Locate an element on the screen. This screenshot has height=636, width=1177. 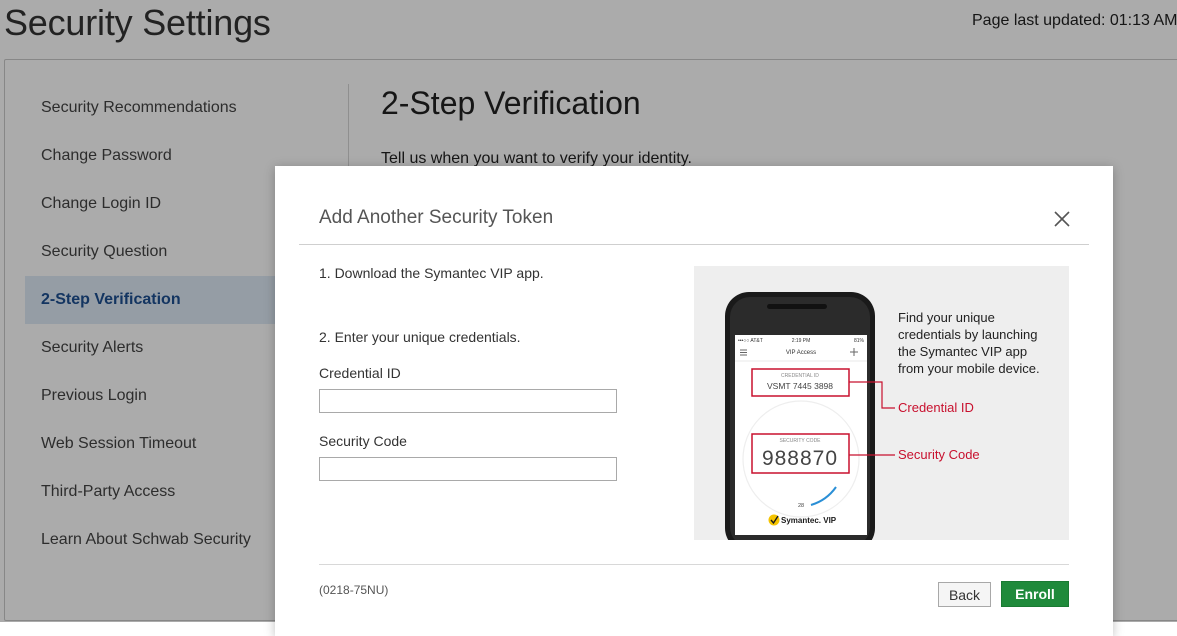
illustration-description-line-3: the Symantec VIP app is located at coordinates (962, 351).